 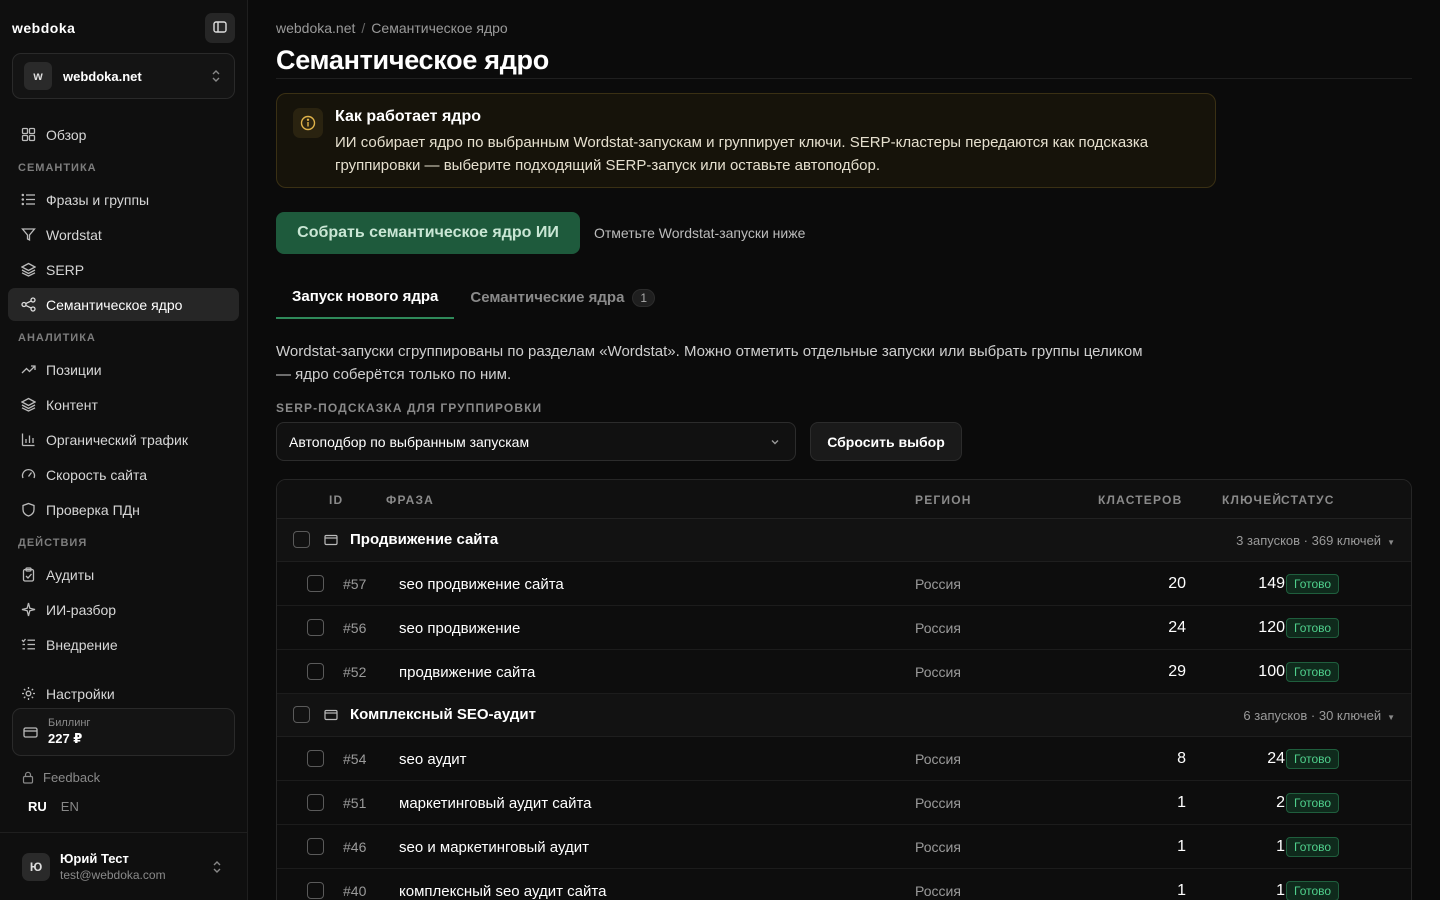 I want to click on share-nodes-icon, so click(x=28, y=305).